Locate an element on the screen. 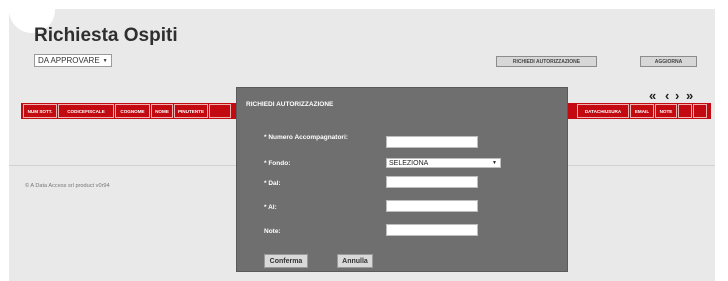 This screenshot has width=728, height=281. footer-copyright: © A Data Access srl product v0r94 is located at coordinates (67, 186).